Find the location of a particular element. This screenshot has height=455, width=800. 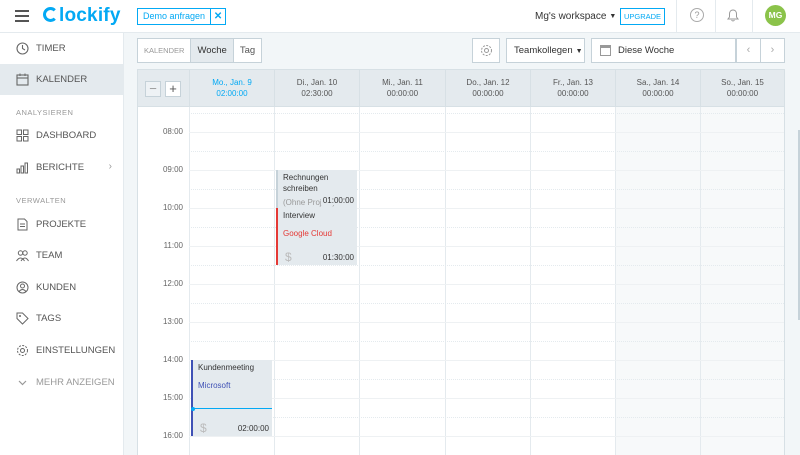

hour-label: 16:00 is located at coordinates (172, 435).